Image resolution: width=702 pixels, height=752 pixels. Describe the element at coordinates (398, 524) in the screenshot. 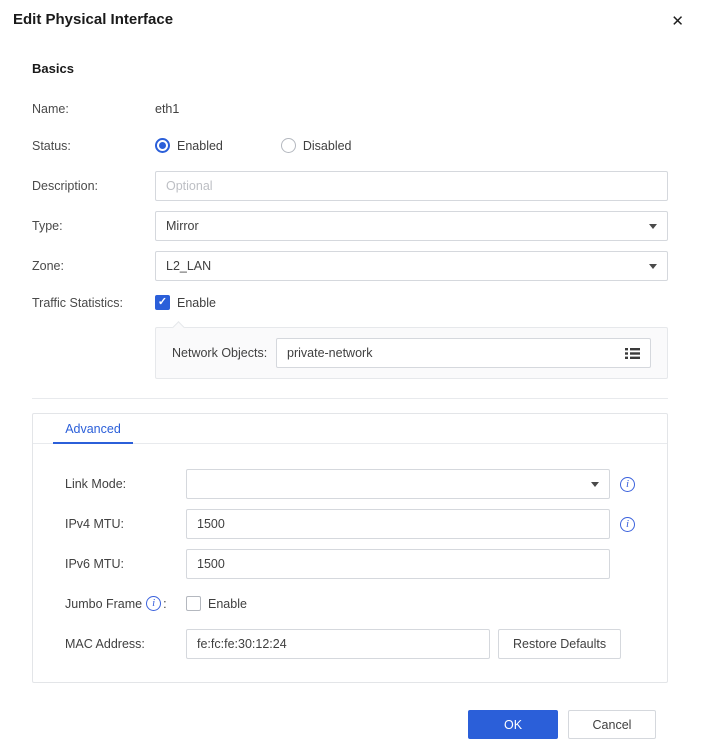

I see `ipv4-mtu-input` at that location.